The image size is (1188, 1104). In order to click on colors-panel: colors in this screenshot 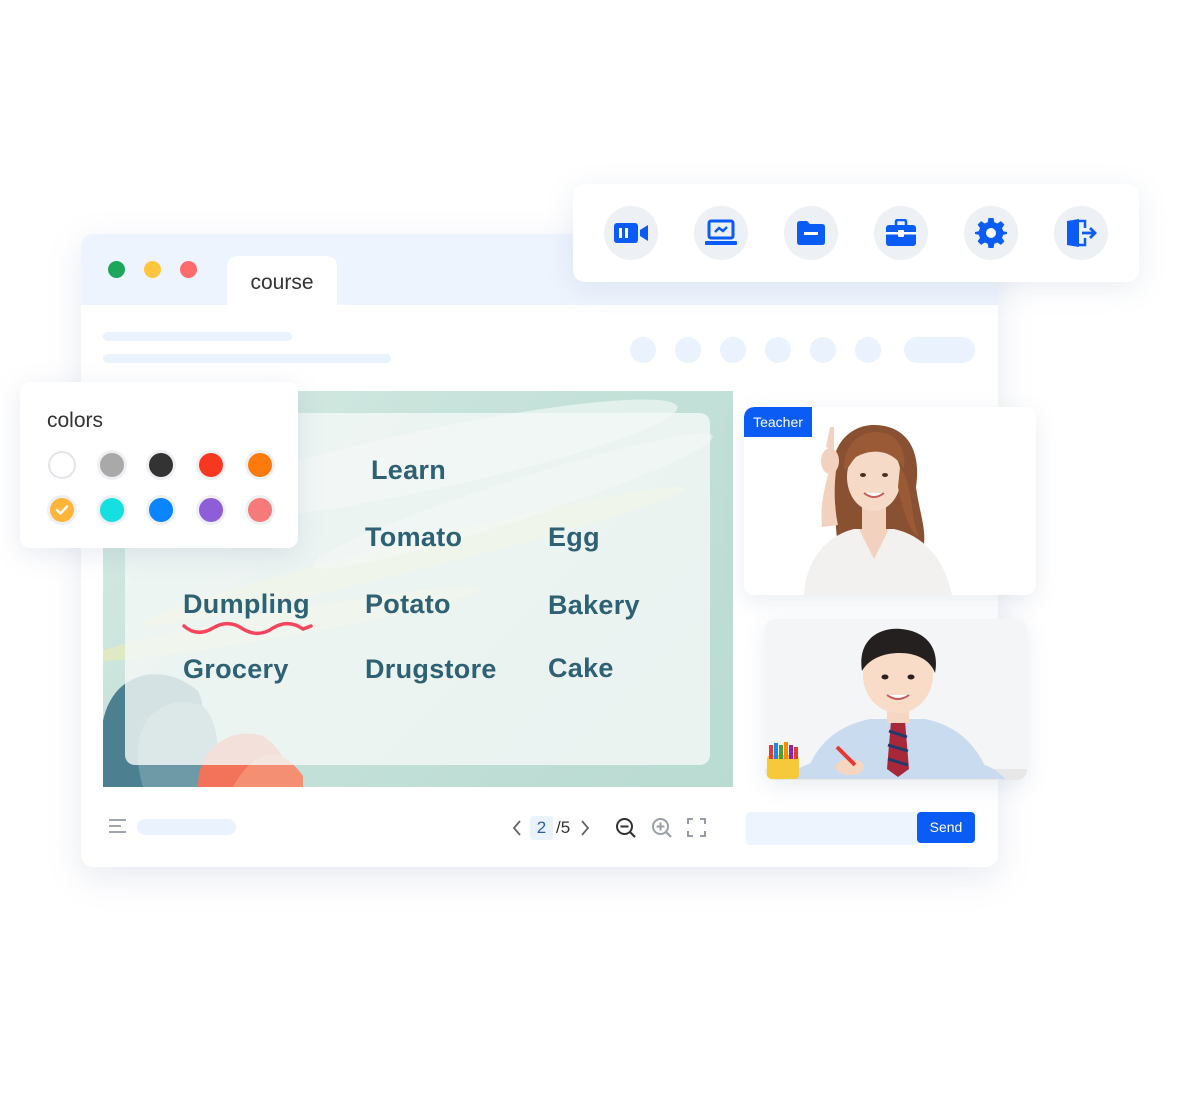, I will do `click(159, 465)`.